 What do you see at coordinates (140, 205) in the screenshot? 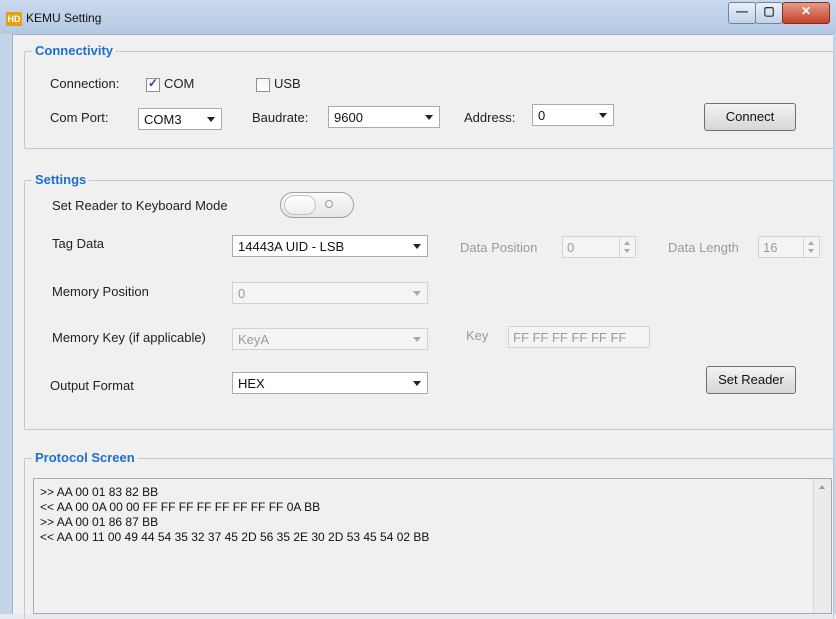
I see `keyboard-mode-label: Set Reader to Keyboard Mode` at bounding box center [140, 205].